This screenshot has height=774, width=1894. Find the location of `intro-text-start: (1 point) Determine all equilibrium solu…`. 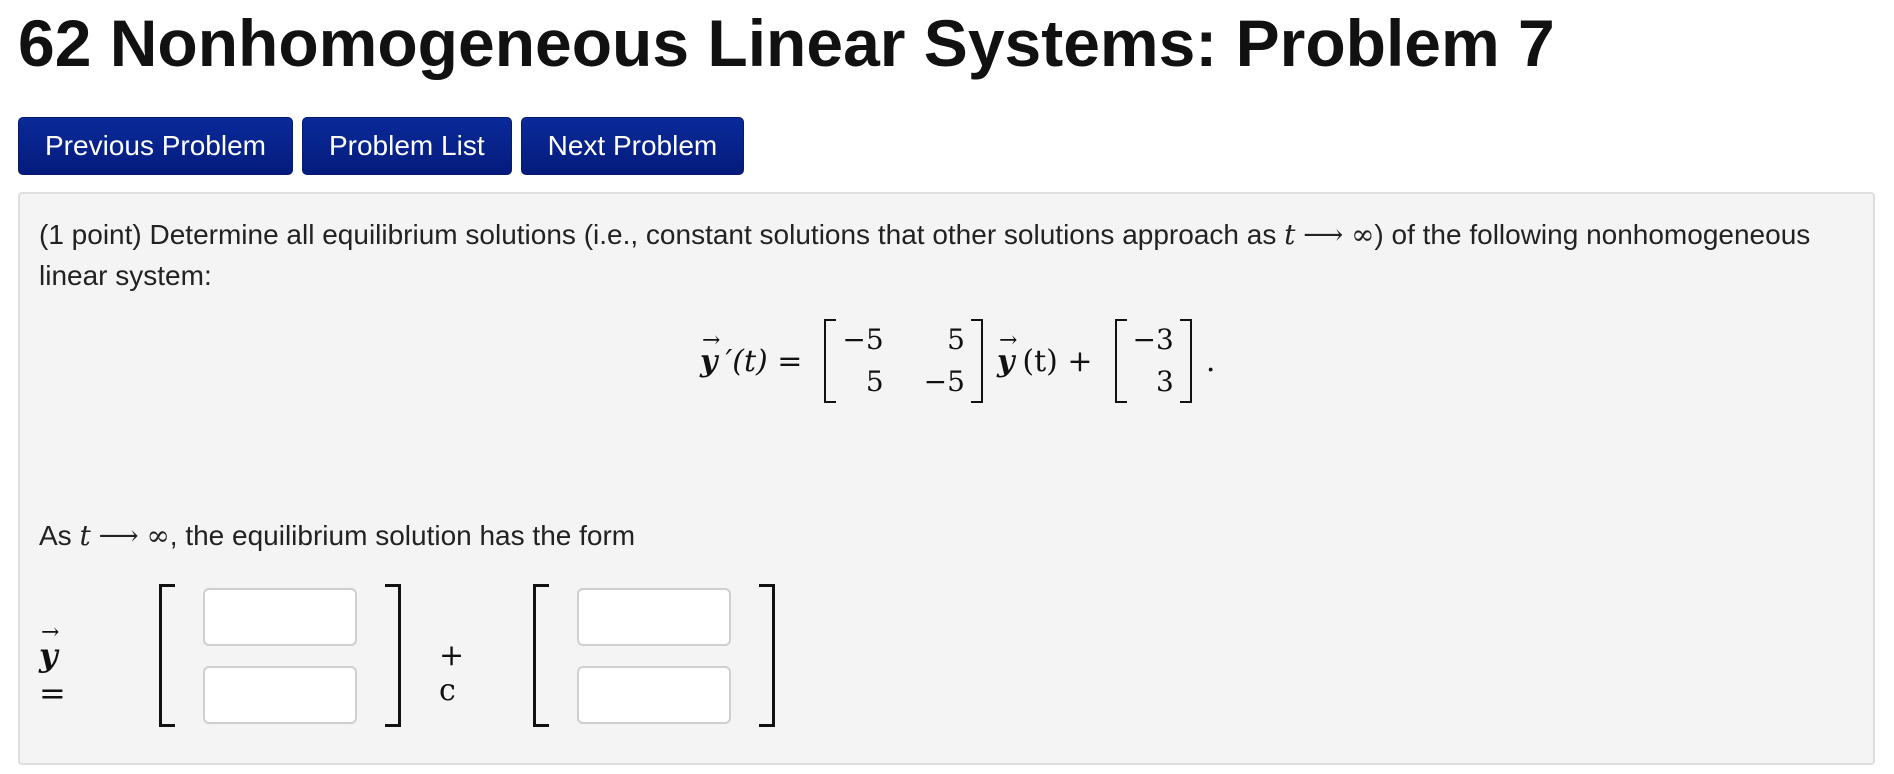

intro-text-start: (1 point) Determine all equilibrium solu… is located at coordinates (662, 234).